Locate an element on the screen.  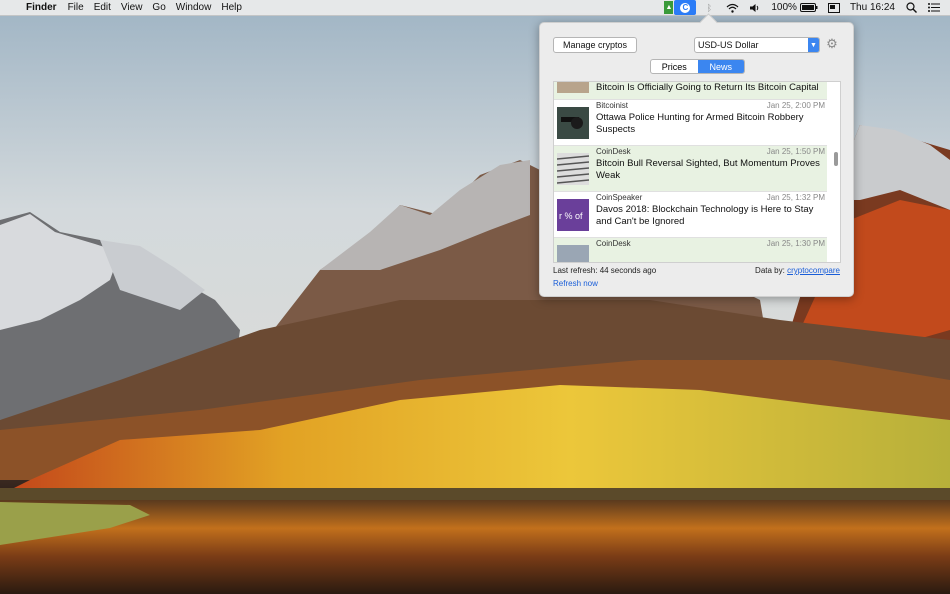
svg-text: r % of is located at coordinates (571, 216).